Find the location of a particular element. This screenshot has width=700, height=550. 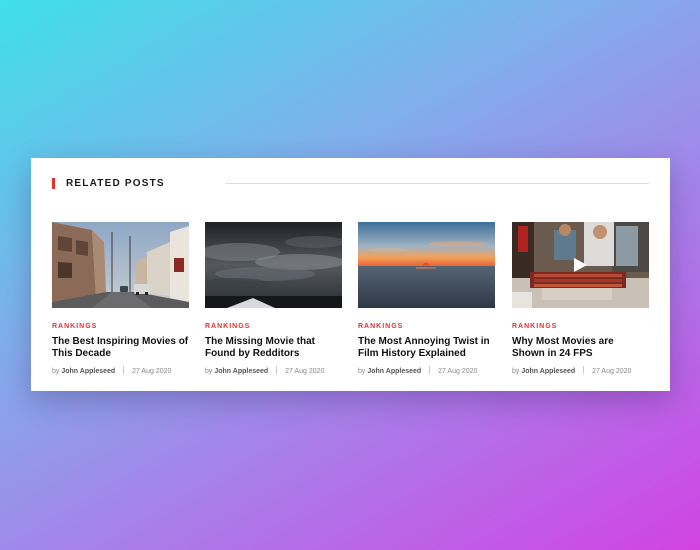

section-title: RELATED POSTS is located at coordinates (115, 183).